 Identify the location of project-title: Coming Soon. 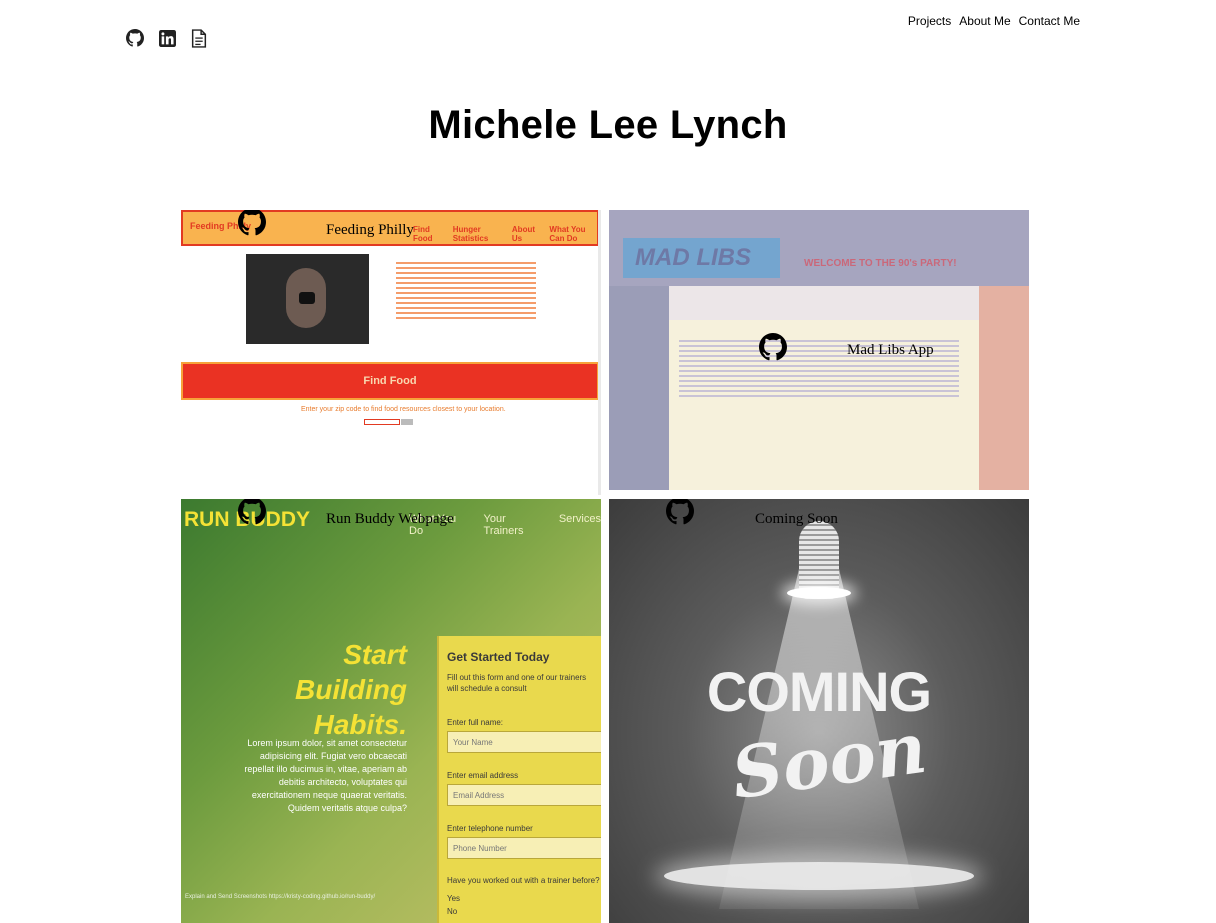
(796, 519).